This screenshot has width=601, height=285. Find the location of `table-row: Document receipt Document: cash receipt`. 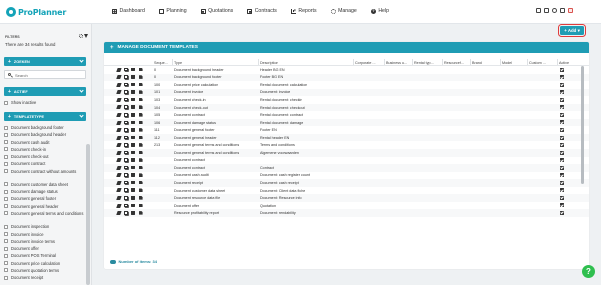

table-row: Document receipt Document: cash receipt is located at coordinates (346, 183).